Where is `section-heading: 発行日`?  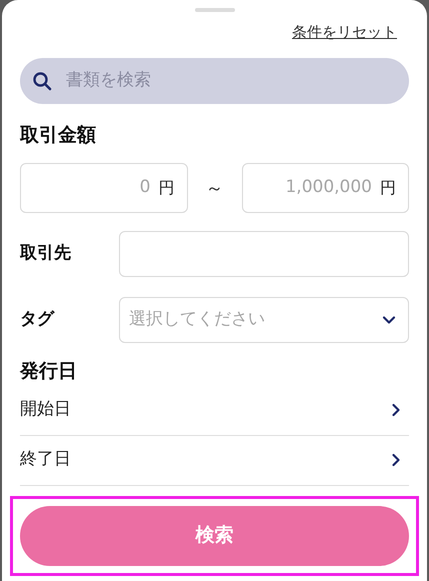
section-heading: 発行日 is located at coordinates (49, 371).